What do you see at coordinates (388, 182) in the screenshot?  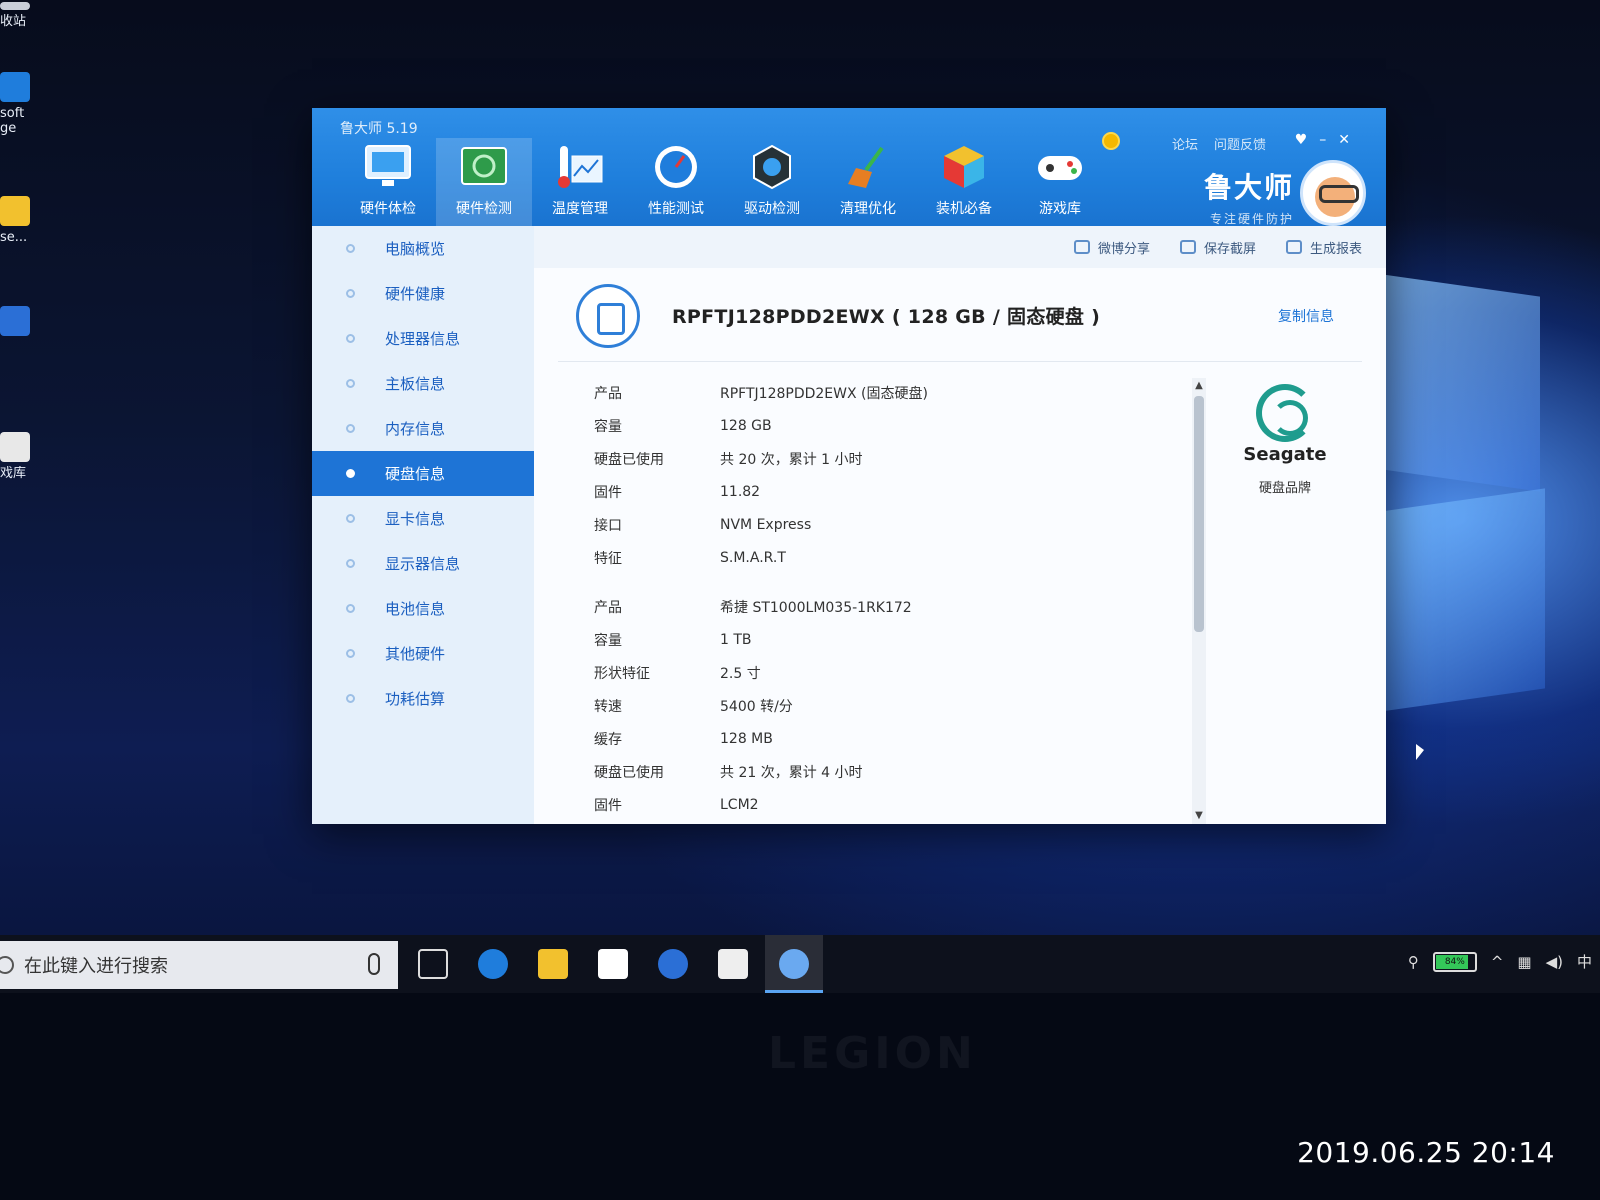 I see `tab-hardware-checkup: 硬件体检` at bounding box center [388, 182].